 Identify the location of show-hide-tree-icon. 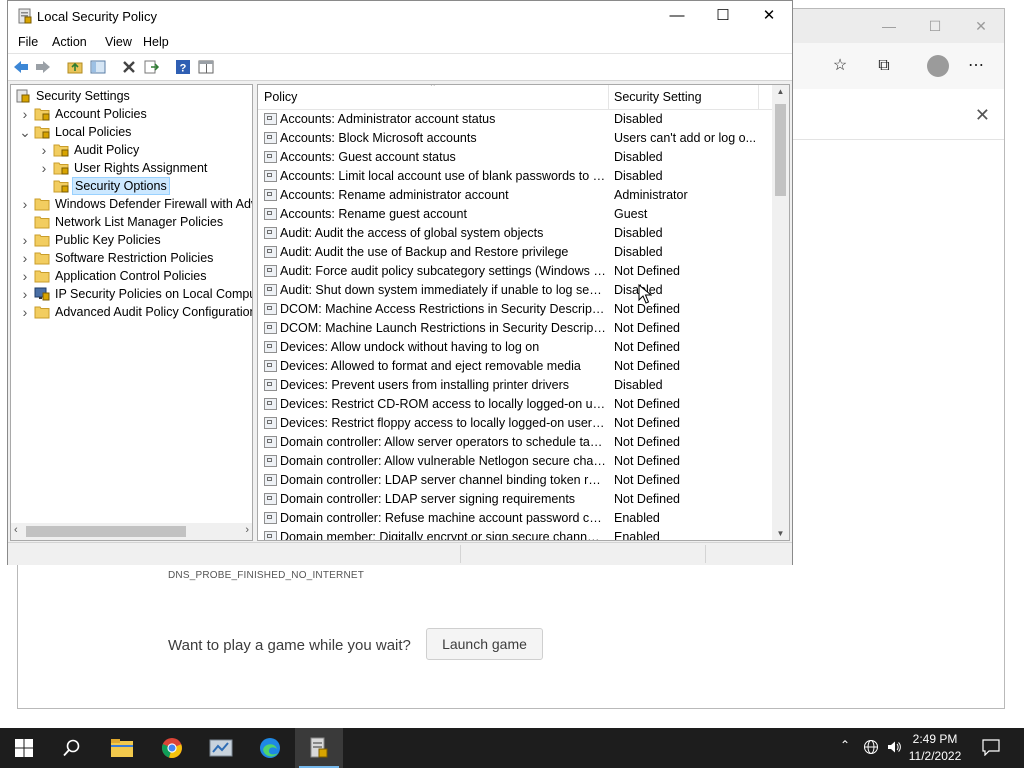
(98, 67).